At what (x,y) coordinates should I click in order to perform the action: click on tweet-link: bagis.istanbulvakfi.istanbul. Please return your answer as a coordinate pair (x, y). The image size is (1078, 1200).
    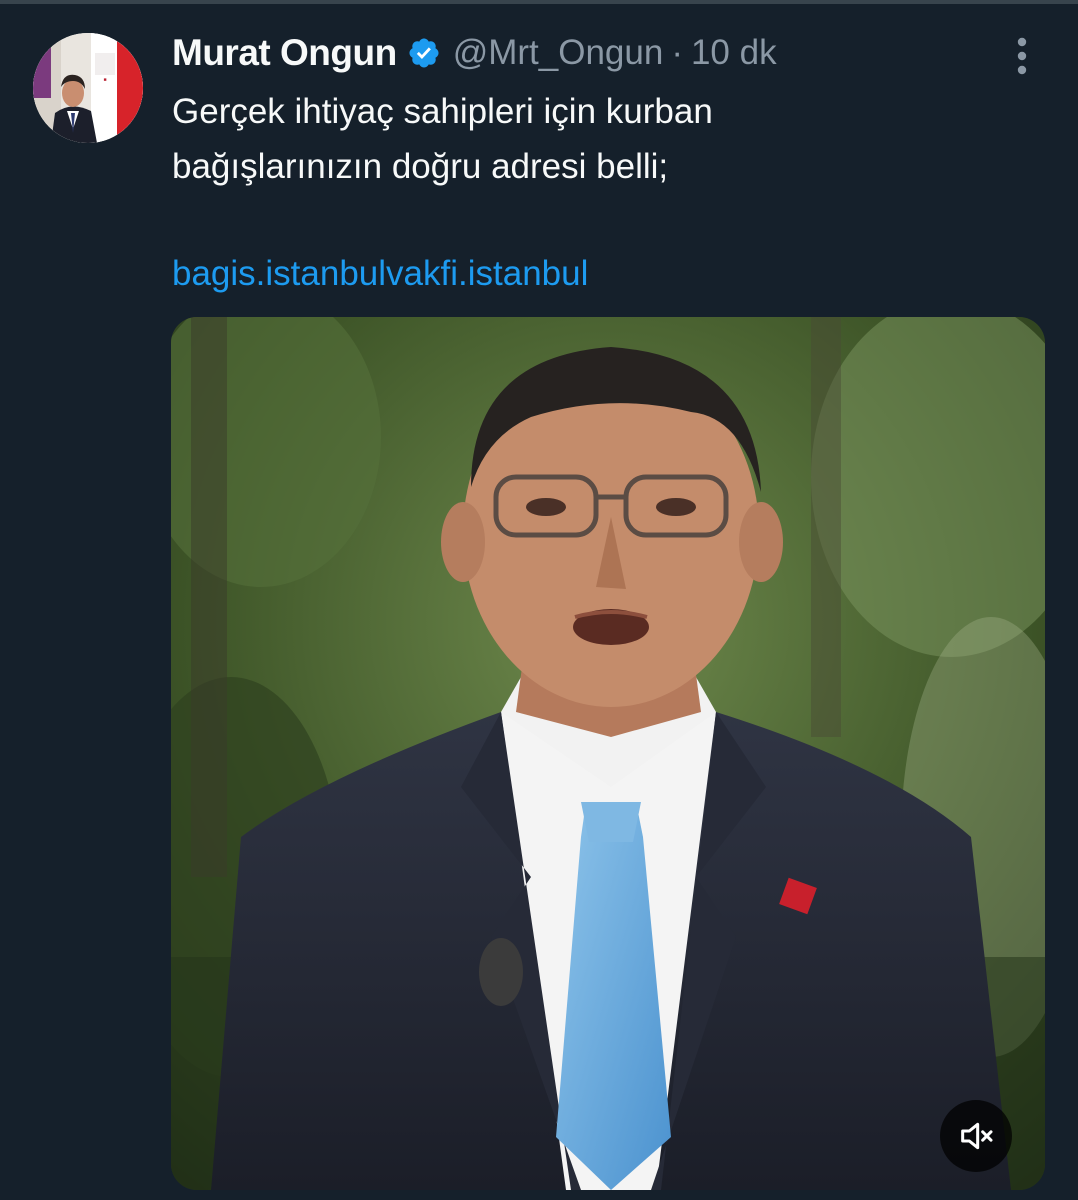
    Looking at the image, I should click on (380, 273).